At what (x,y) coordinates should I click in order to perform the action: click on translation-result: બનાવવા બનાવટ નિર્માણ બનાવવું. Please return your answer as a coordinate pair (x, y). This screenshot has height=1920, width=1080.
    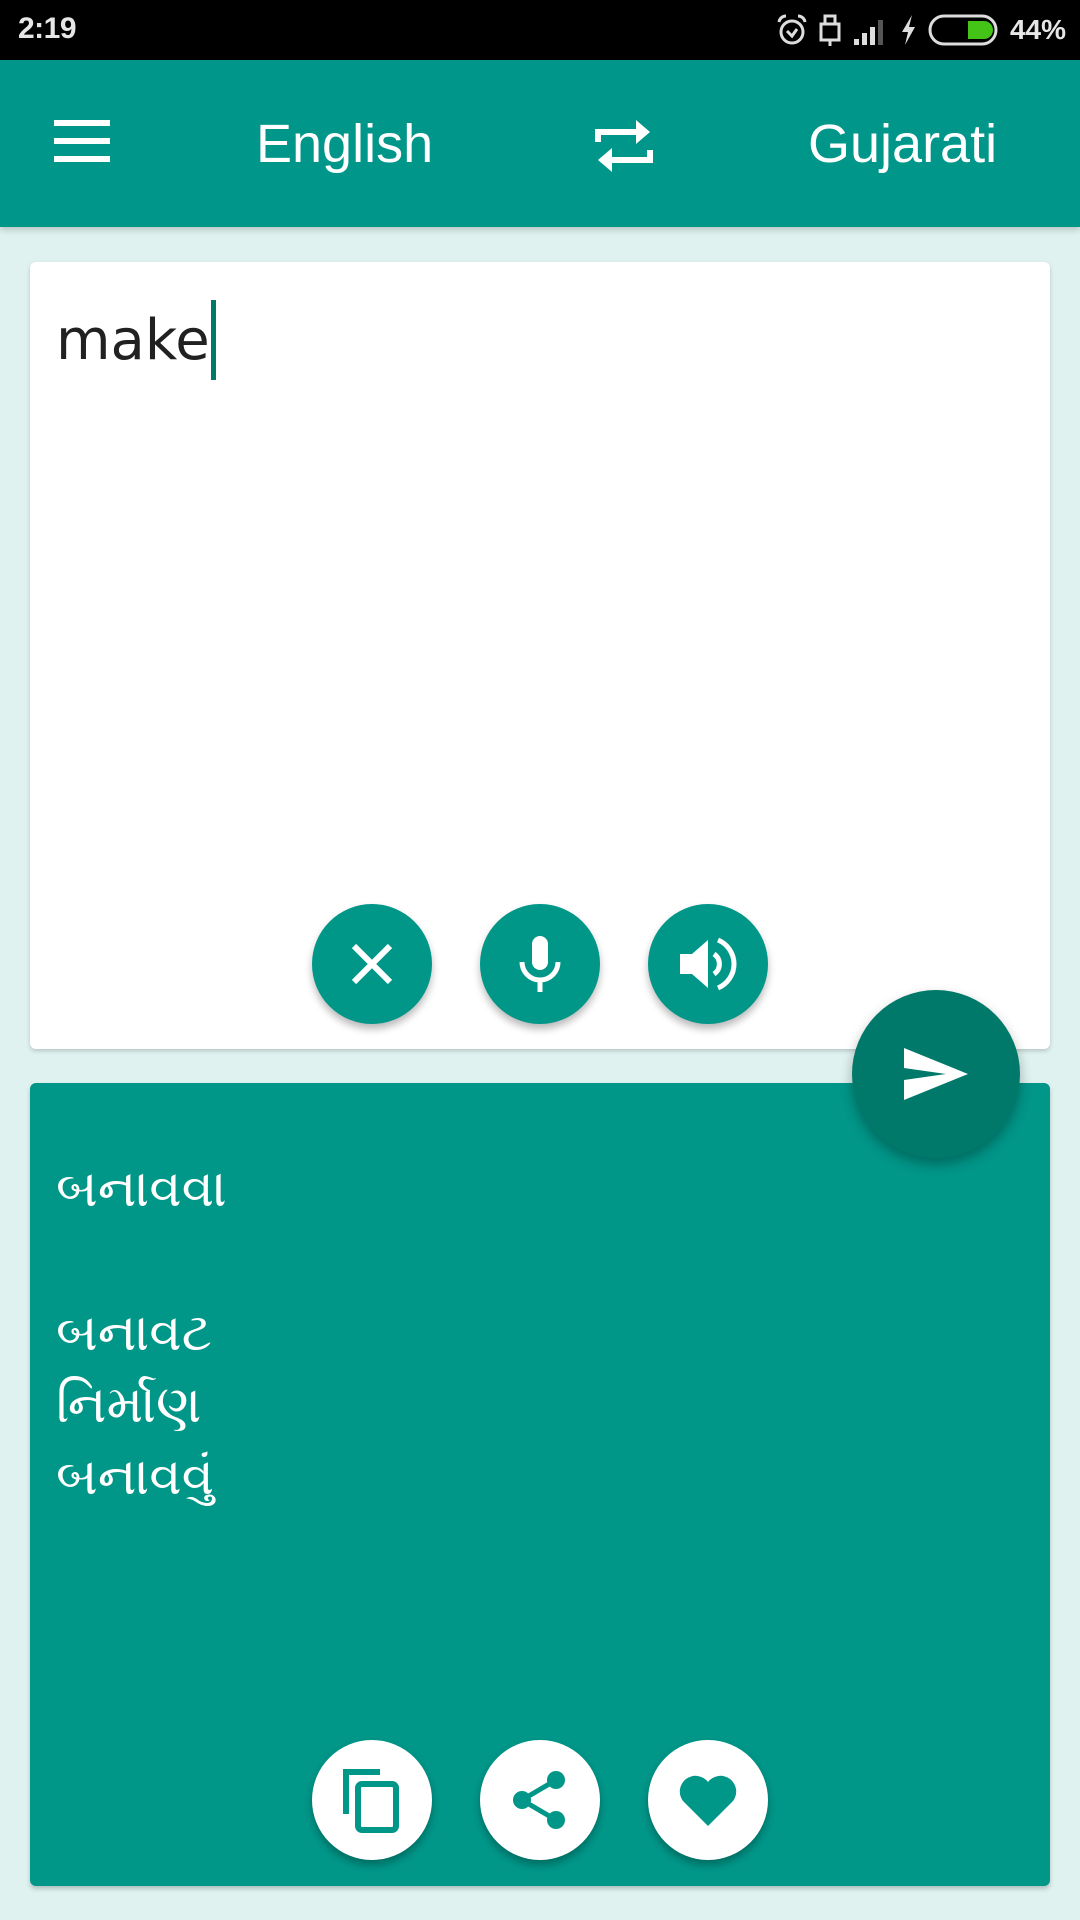
    Looking at the image, I should click on (141, 1333).